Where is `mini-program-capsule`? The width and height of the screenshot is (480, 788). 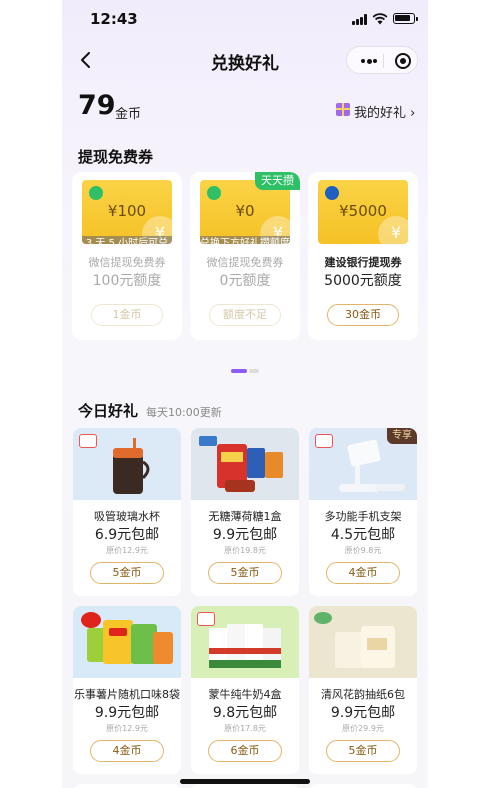 mini-program-capsule is located at coordinates (382, 60).